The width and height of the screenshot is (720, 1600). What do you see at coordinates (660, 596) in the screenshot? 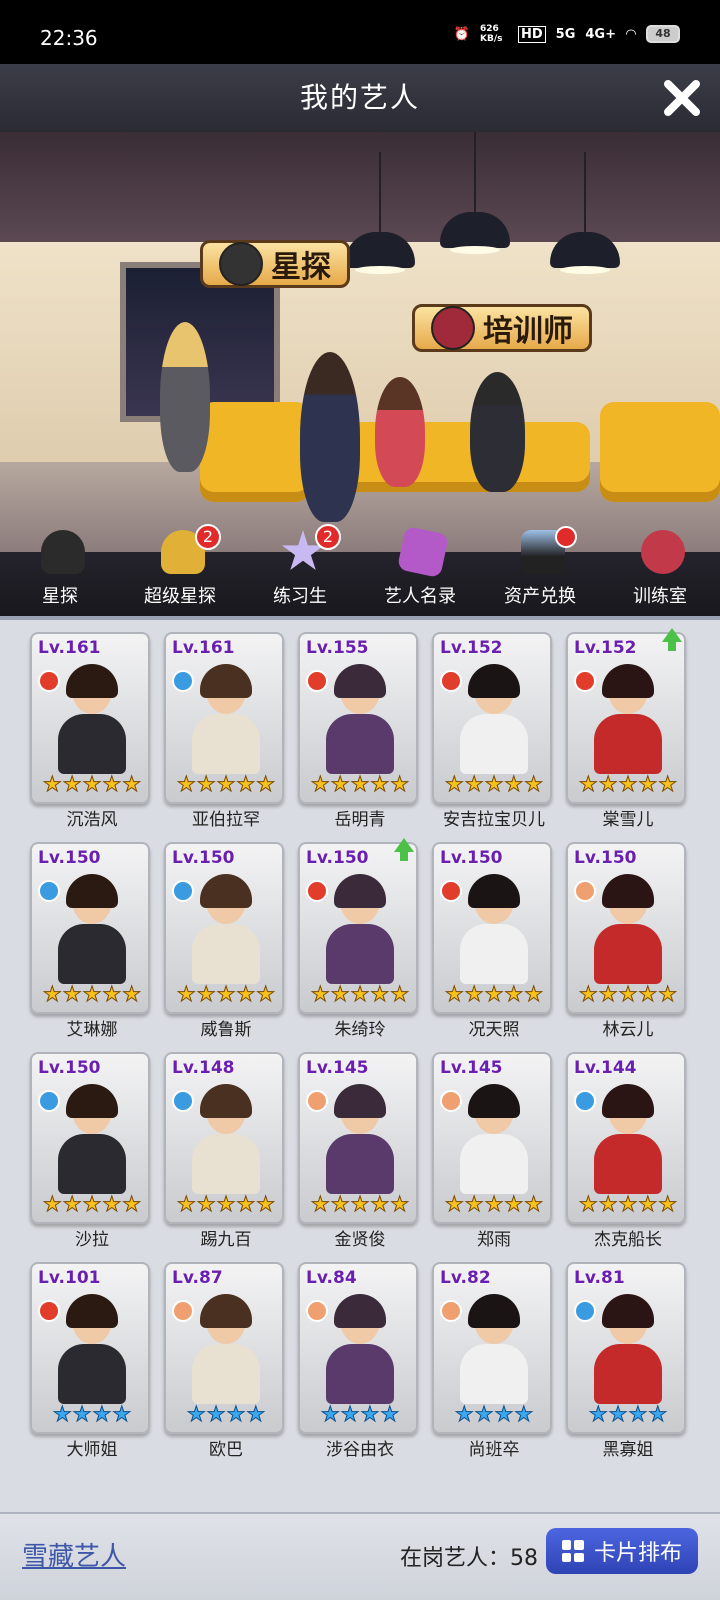
I see `tool-label: 训练室` at bounding box center [660, 596].